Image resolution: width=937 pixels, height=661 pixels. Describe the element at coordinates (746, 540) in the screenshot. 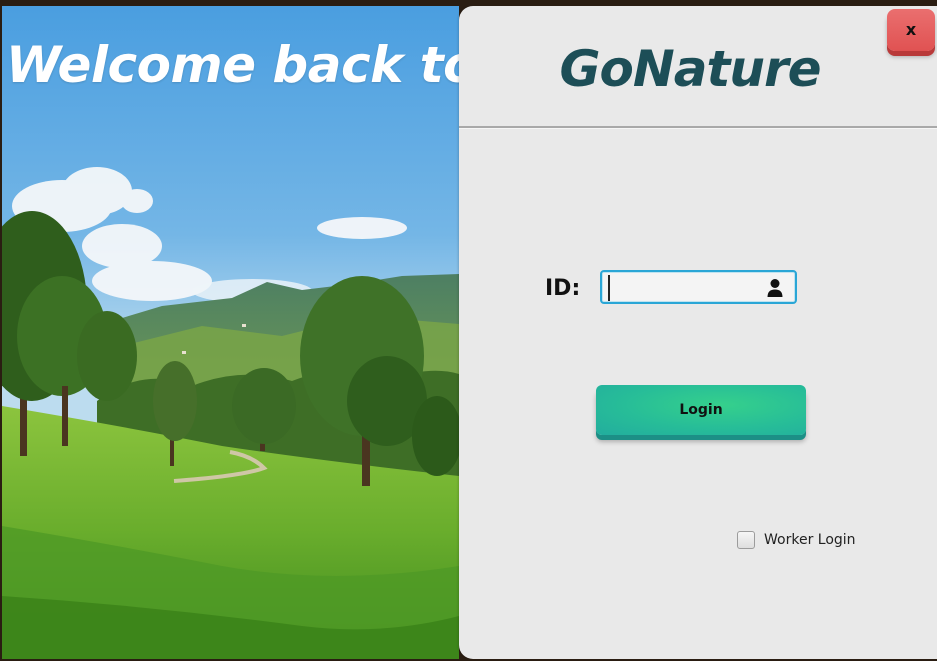

I see `worker-login-checkbox` at that location.